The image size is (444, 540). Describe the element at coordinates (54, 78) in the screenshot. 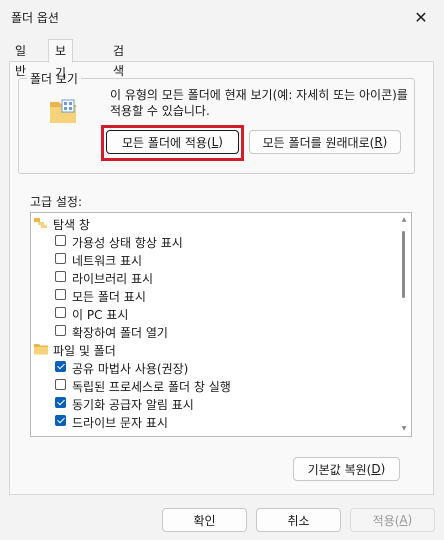

I see `folder-view-title: 폴더 보기` at that location.